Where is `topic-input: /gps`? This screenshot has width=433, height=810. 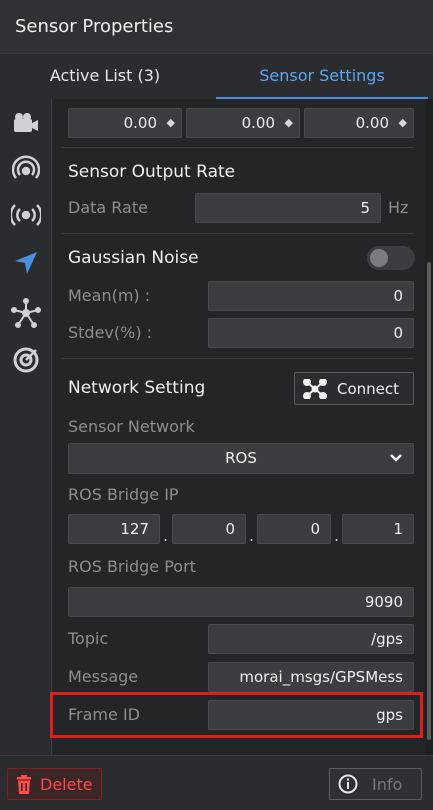 topic-input: /gps is located at coordinates (311, 639).